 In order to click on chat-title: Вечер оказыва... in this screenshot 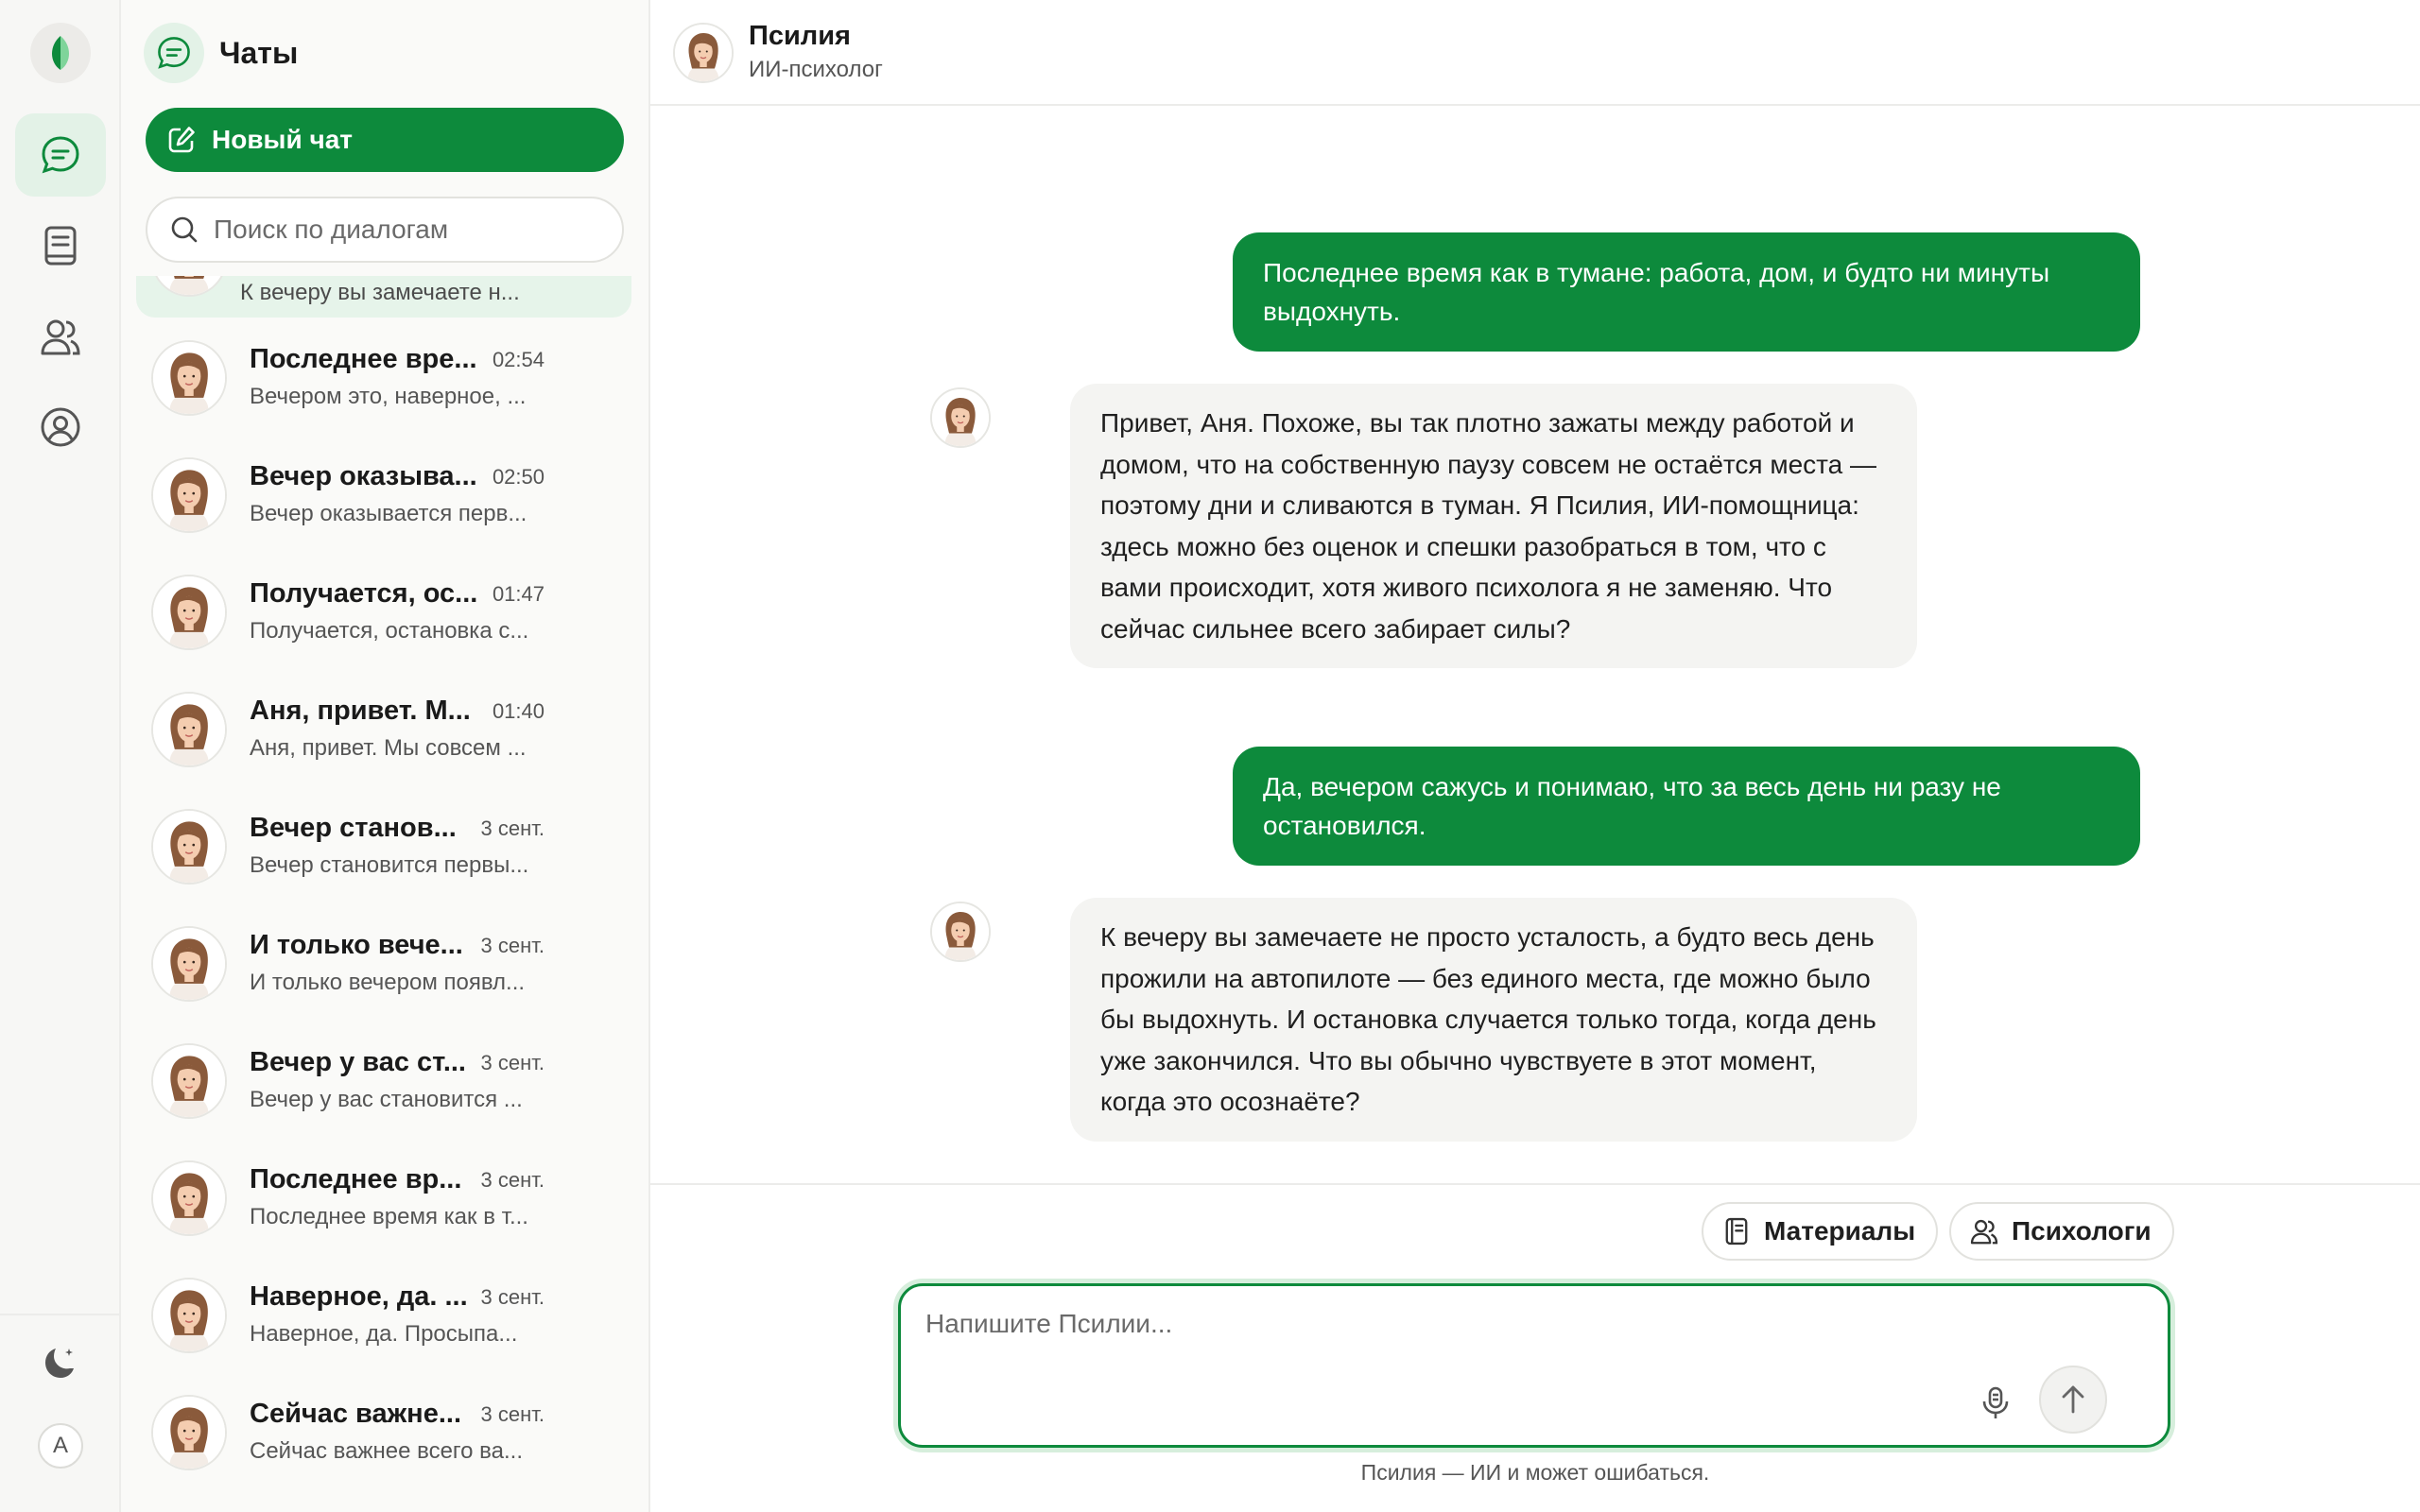, I will do `click(363, 476)`.